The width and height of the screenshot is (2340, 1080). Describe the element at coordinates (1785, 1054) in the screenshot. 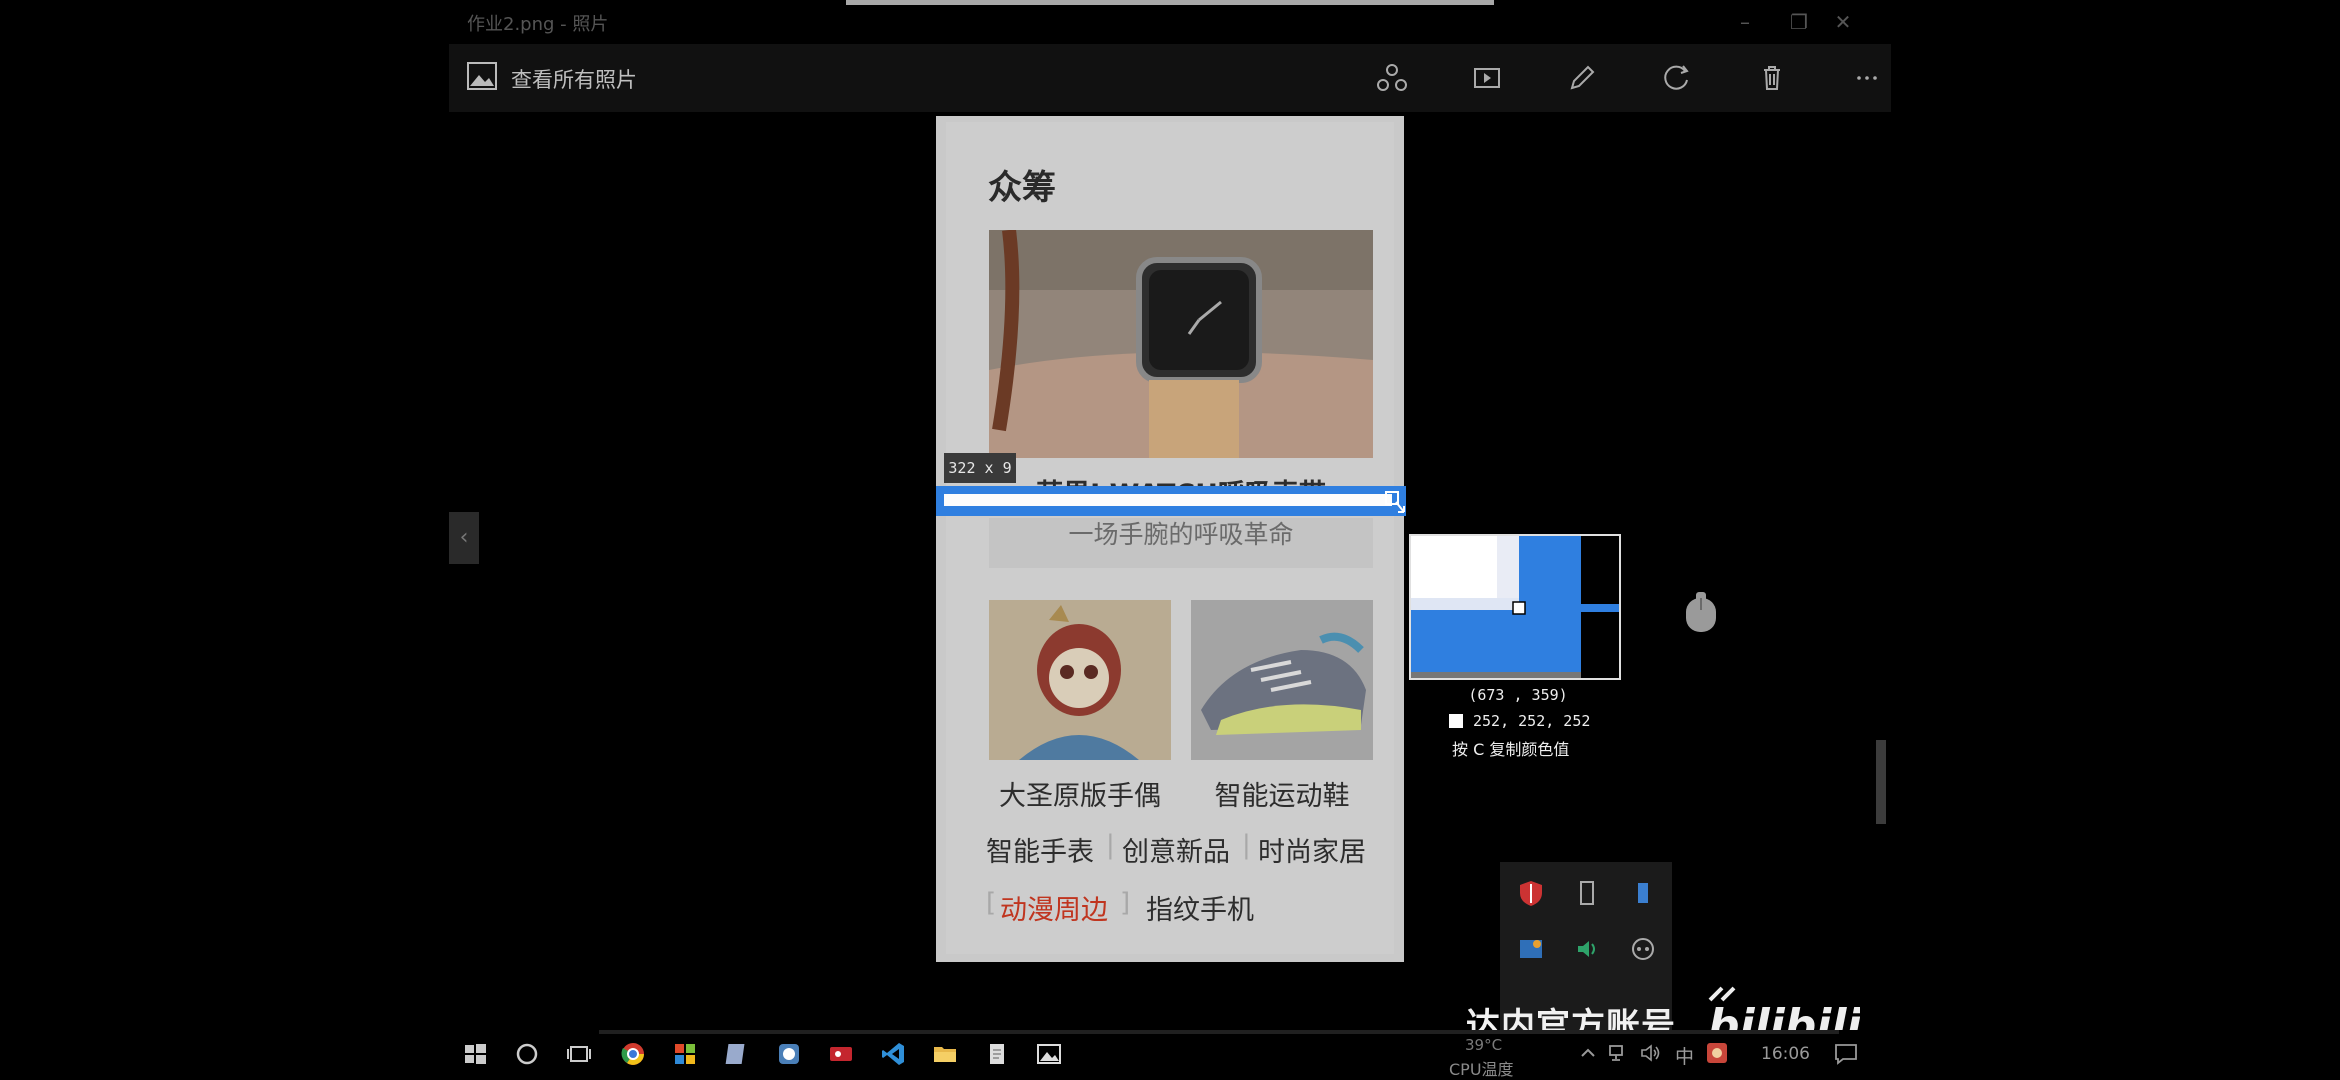

I see `system-clock: 16:06` at that location.